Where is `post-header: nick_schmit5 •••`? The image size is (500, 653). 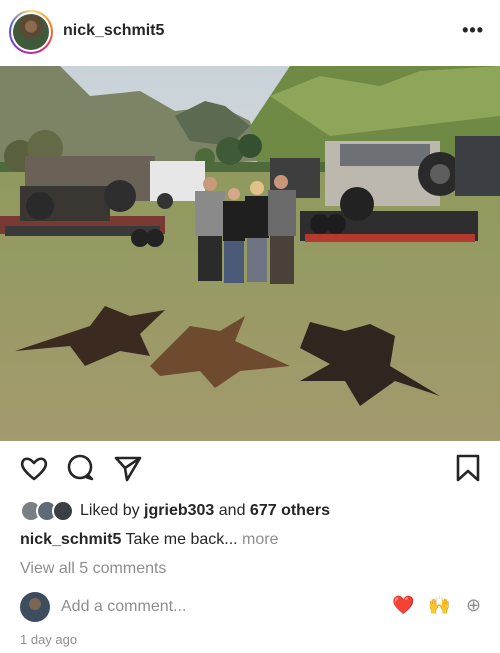
post-header: nick_schmit5 ••• is located at coordinates (250, 33).